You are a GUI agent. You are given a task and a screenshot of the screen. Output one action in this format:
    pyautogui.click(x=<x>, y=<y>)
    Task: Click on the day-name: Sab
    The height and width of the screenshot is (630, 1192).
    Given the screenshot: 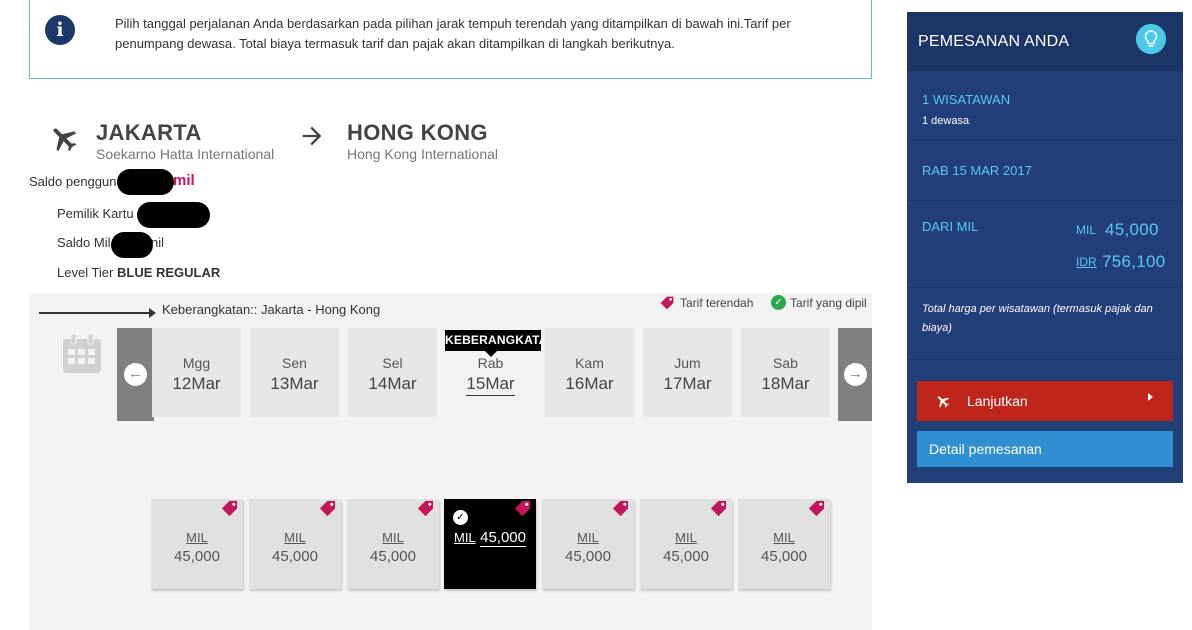 What is the action you would take?
    pyautogui.click(x=785, y=363)
    